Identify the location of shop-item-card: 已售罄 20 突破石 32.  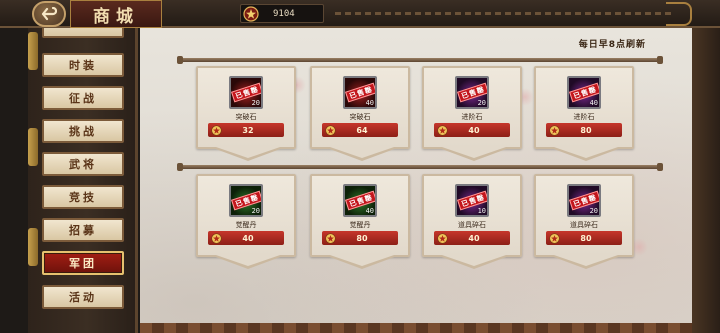
(246, 113).